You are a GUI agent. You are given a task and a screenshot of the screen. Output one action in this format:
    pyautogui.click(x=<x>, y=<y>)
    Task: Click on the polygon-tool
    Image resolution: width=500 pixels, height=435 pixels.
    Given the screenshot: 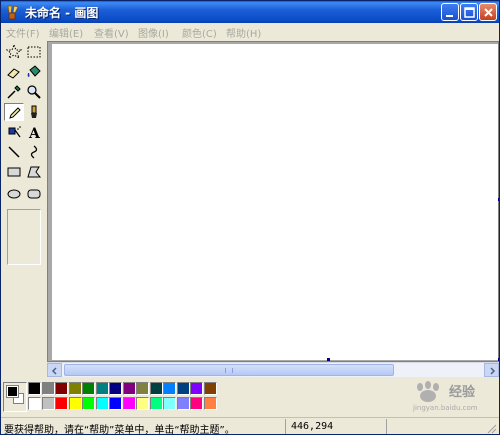 What is the action you would take?
    pyautogui.click(x=34, y=172)
    